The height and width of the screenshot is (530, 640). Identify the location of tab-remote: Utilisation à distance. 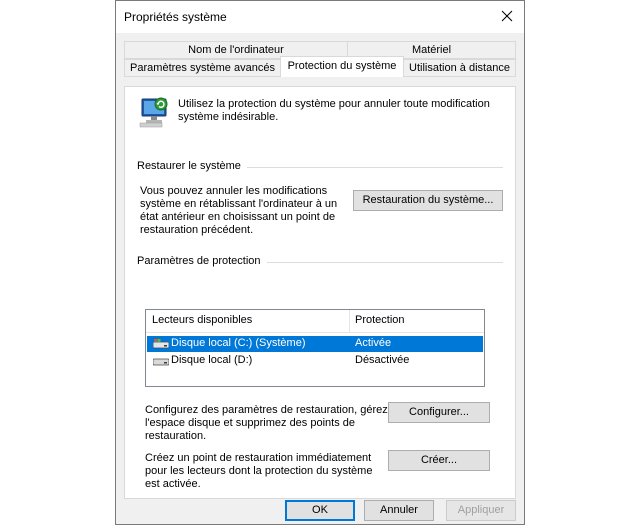
(459, 68).